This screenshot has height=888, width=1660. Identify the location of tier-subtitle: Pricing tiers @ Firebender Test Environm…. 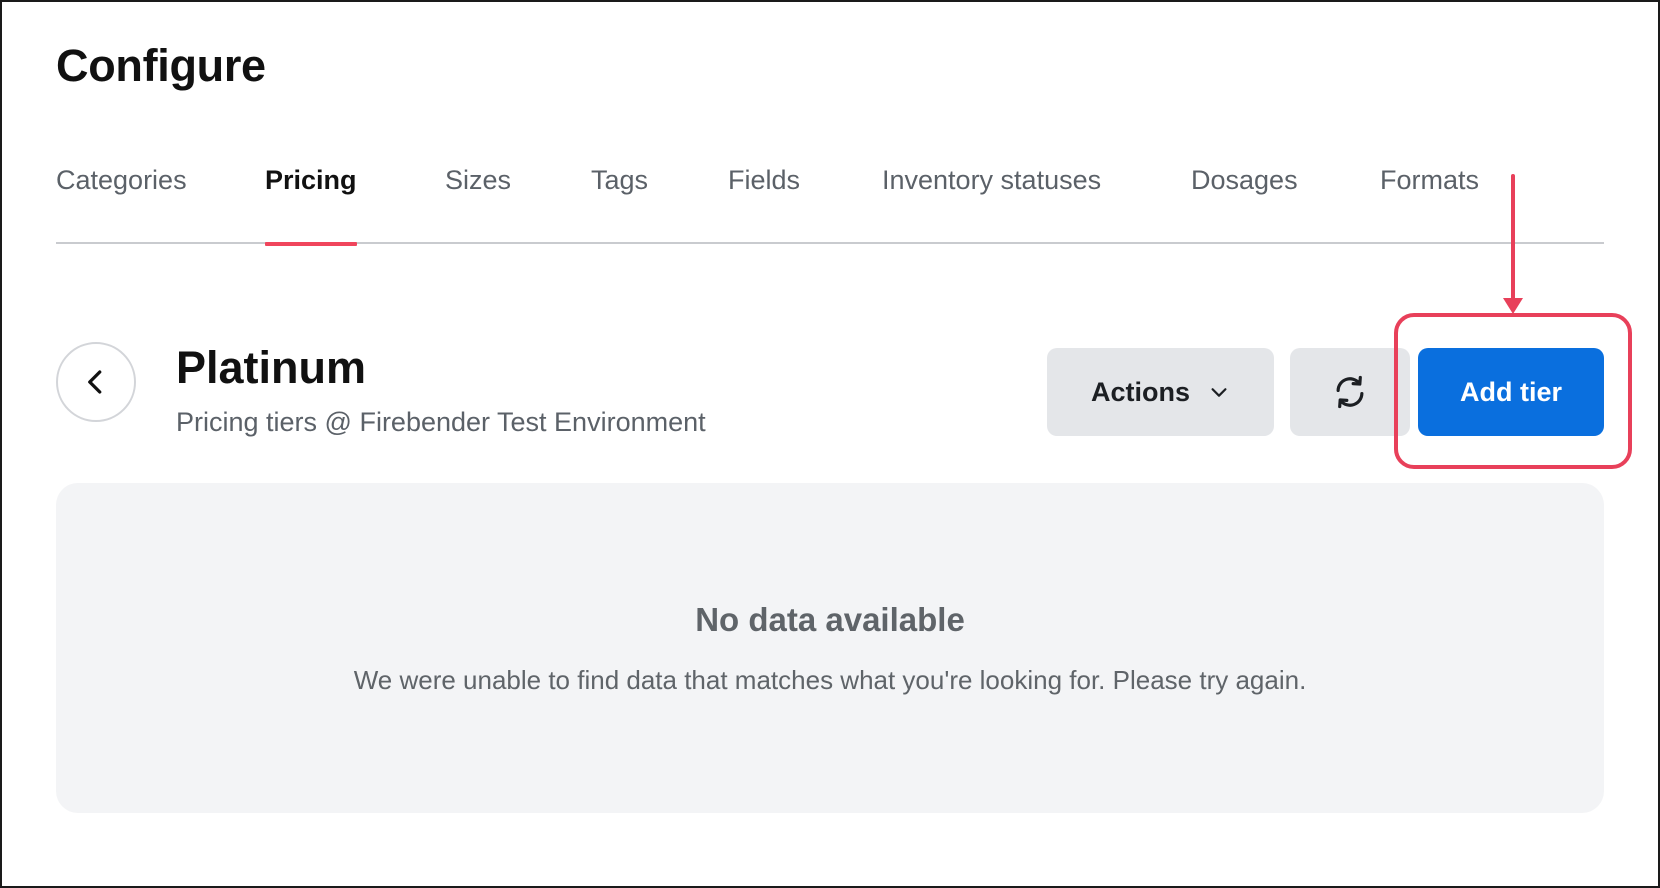
(441, 422).